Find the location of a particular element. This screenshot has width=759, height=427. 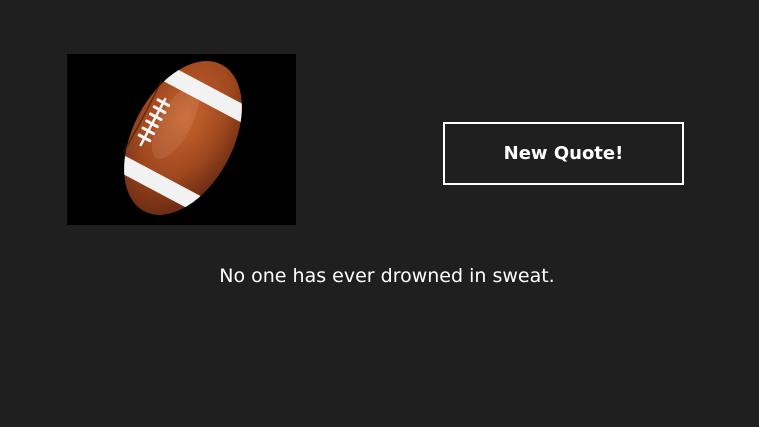

football-image is located at coordinates (181, 139).